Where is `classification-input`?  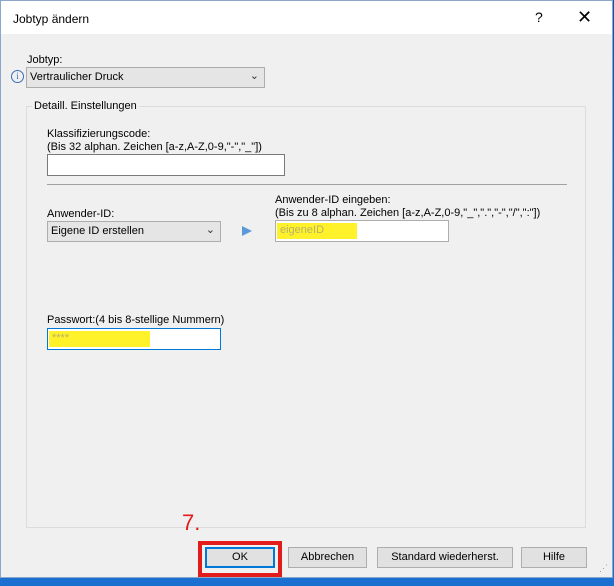 classification-input is located at coordinates (166, 165).